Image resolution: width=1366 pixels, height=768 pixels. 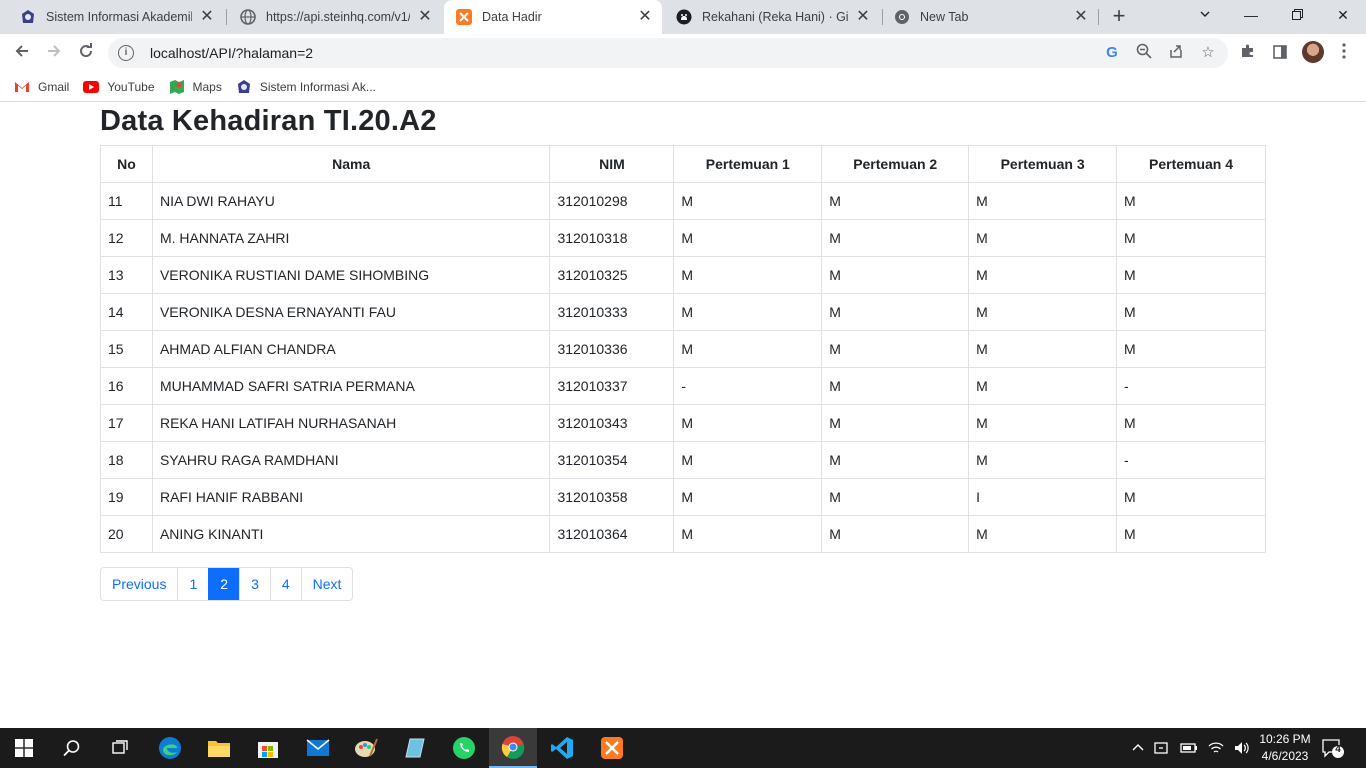 What do you see at coordinates (268, 748) in the screenshot?
I see `taskbar-store` at bounding box center [268, 748].